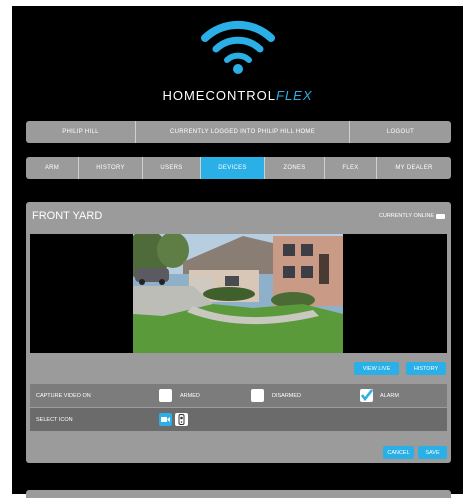 The image size is (467, 498). I want to click on cancel-button: CANCEL, so click(398, 452).